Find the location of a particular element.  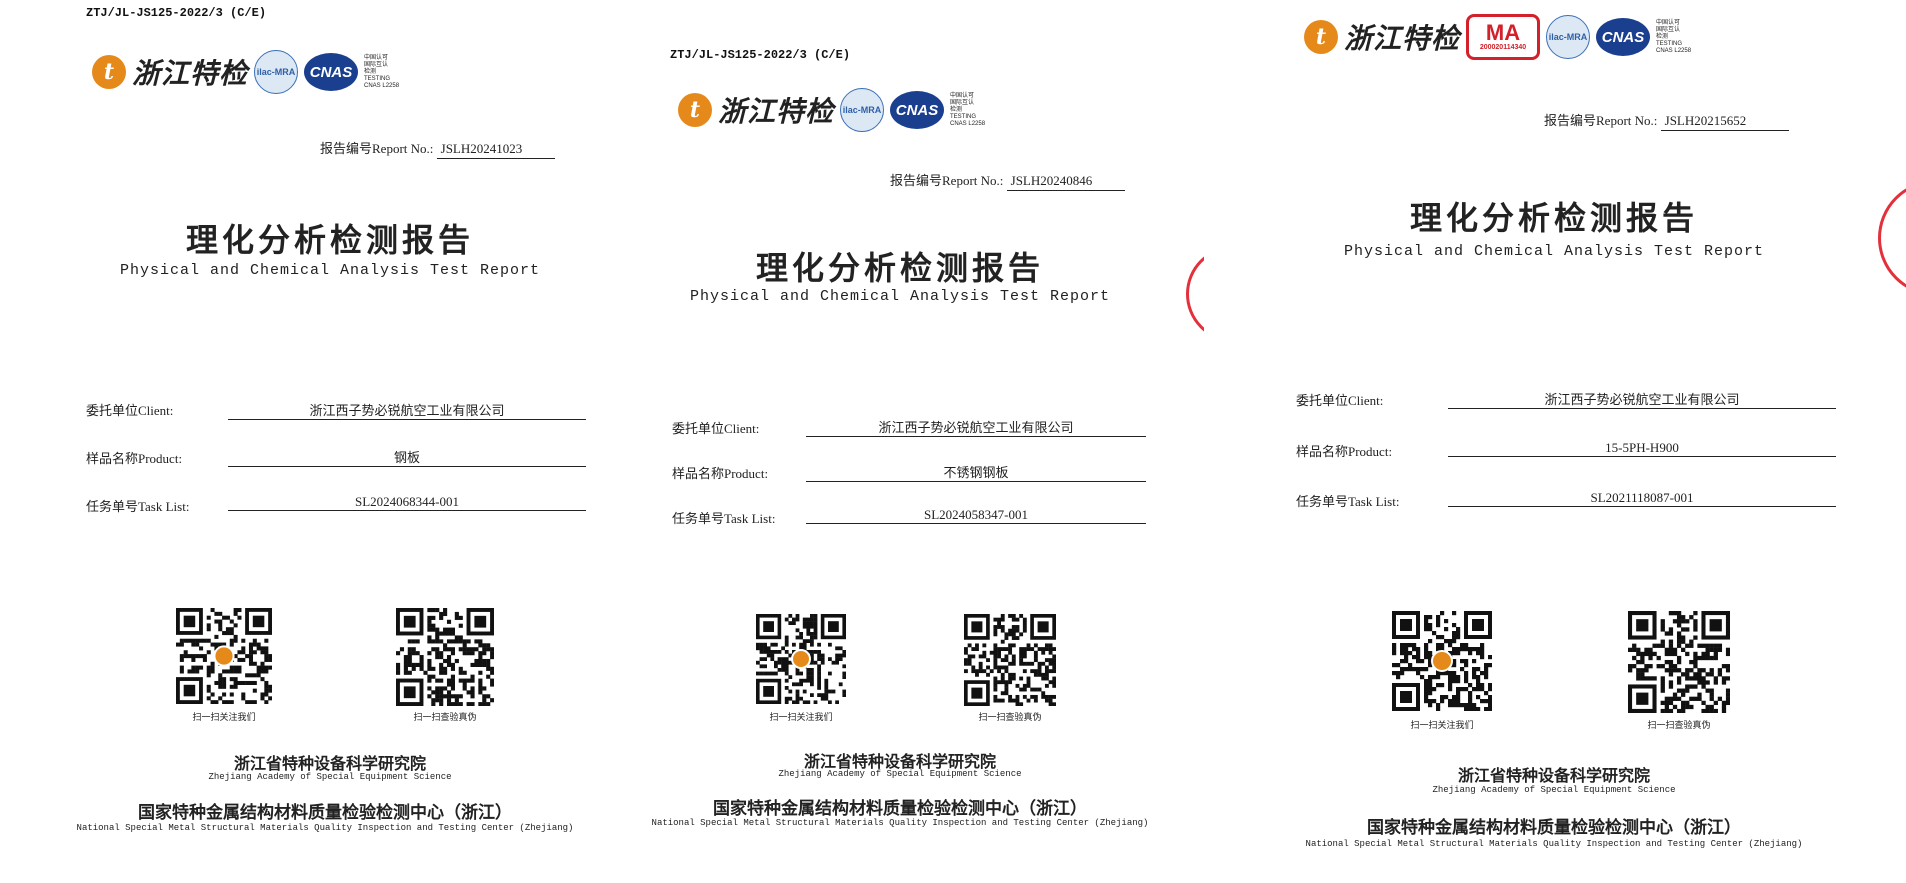

task-value: SL2024068344-001 is located at coordinates (407, 502).